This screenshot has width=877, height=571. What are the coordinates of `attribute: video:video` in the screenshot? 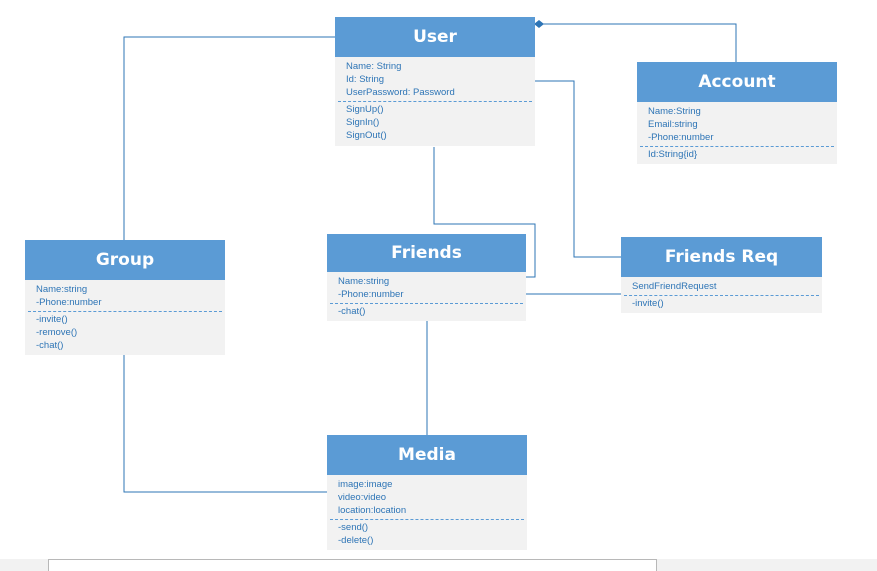 It's located at (362, 497).